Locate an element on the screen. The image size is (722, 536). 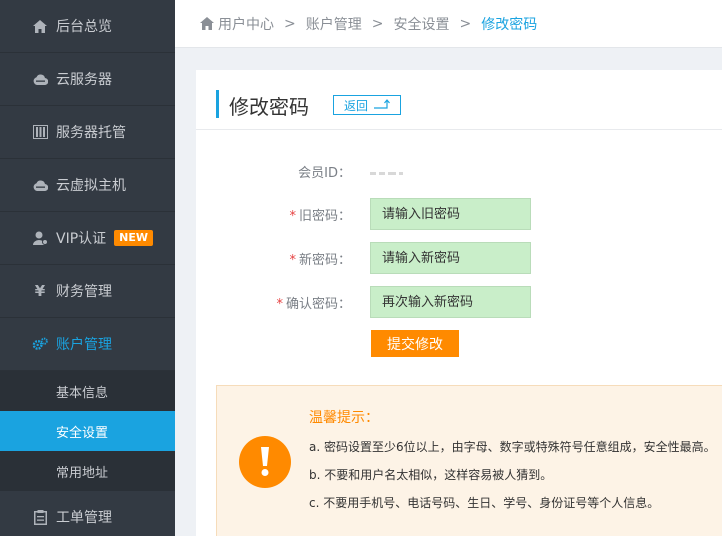
old-password-label: * 旧密码： is located at coordinates (320, 216).